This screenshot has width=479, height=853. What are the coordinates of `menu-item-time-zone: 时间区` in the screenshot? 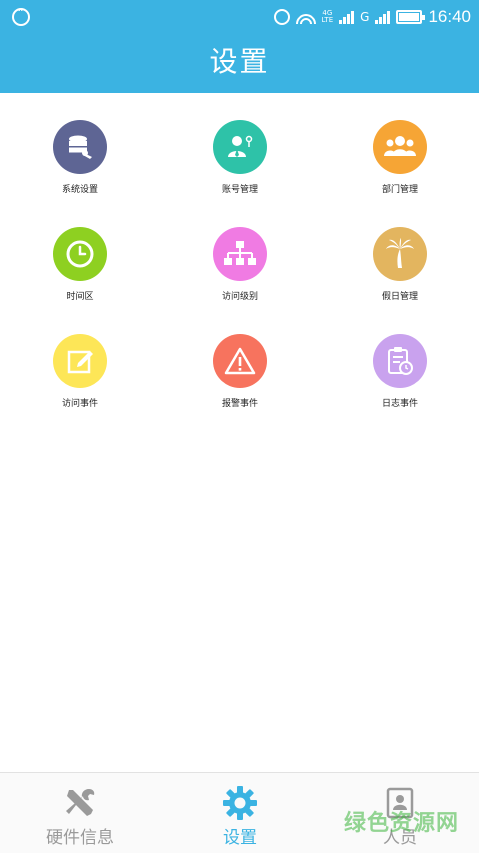 It's located at (80, 264).